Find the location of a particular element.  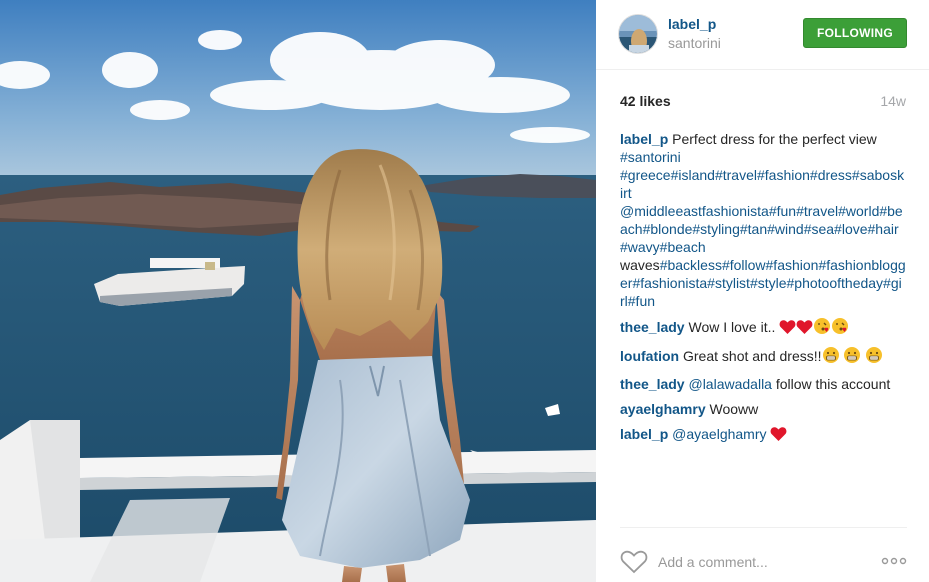

caption-text: Perfect dress for the perfect view is located at coordinates (774, 139).